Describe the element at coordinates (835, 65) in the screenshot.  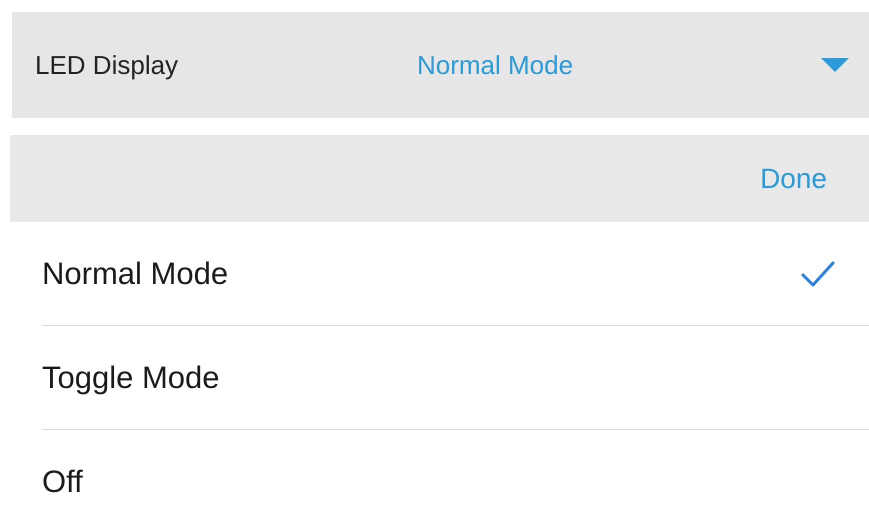
I see `dropdown-icon` at that location.